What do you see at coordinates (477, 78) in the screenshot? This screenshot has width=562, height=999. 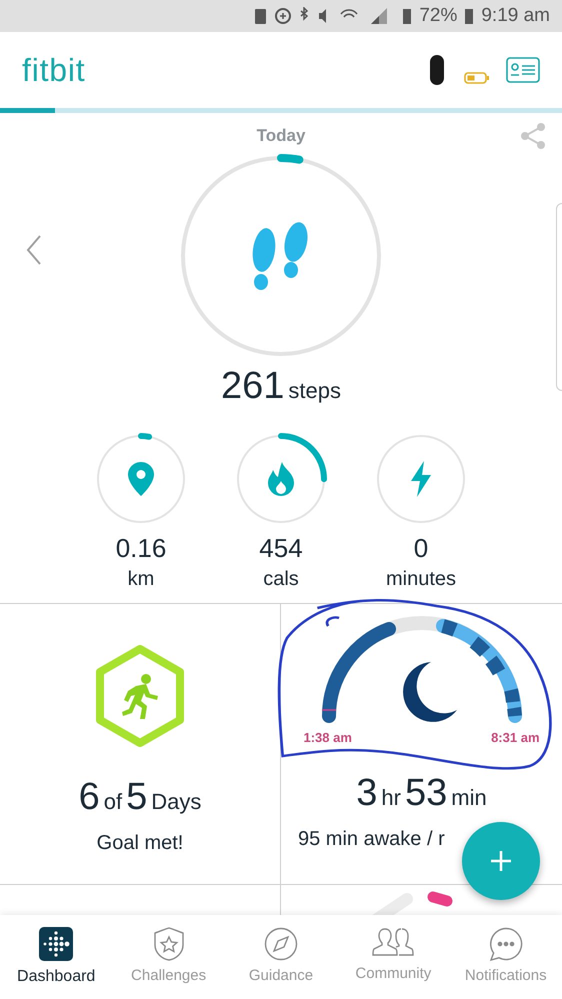 I see `low-battery-icon` at bounding box center [477, 78].